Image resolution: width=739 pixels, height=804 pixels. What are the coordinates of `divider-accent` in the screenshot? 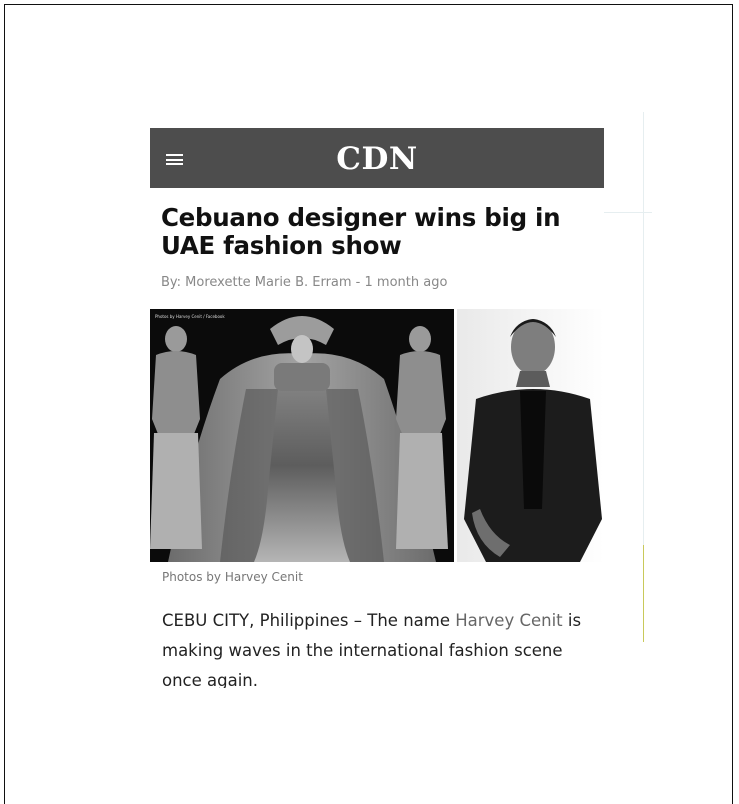 It's located at (643, 593).